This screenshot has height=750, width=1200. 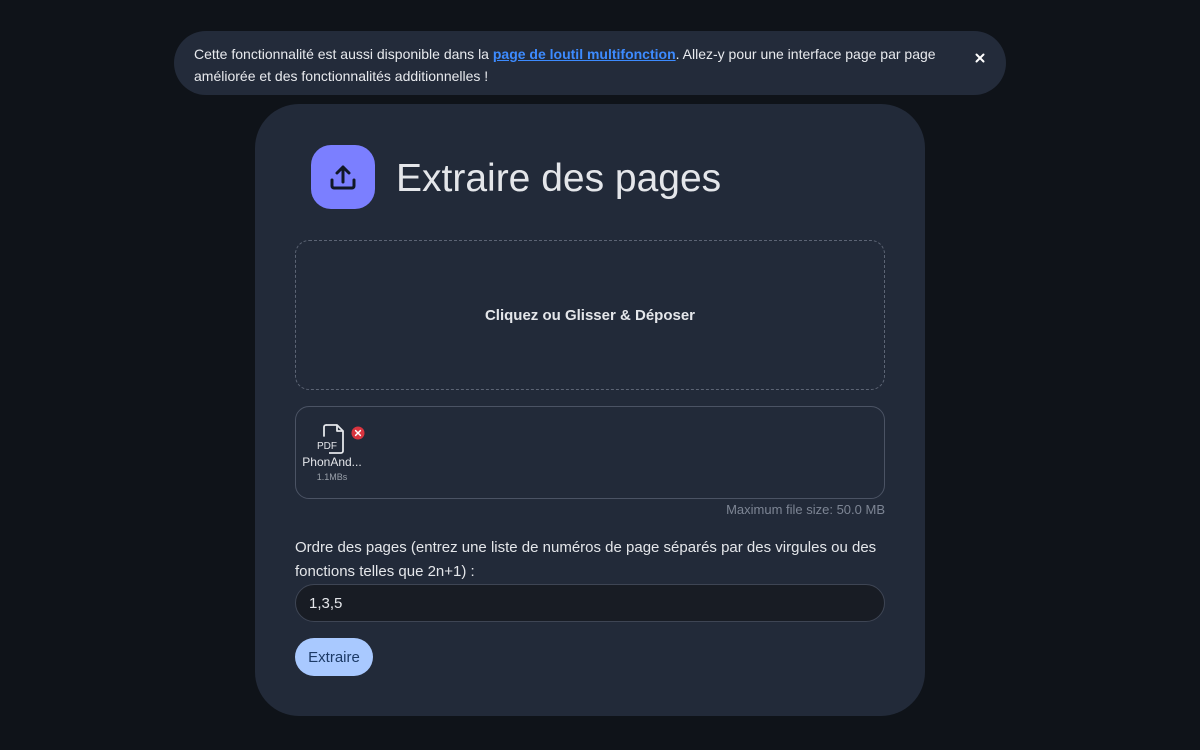 I want to click on remove-icon, so click(x=358, y=433).